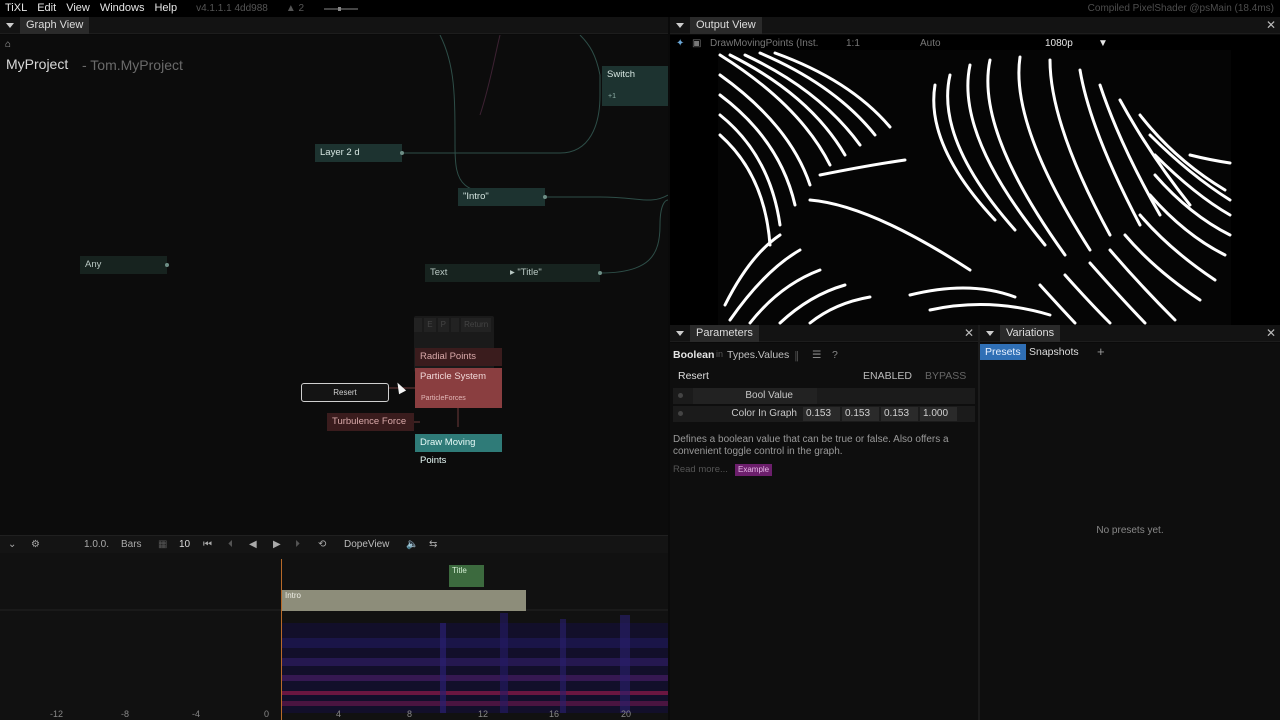 The width and height of the screenshot is (1280, 720). I want to click on loop-icon: ⟲, so click(322, 545).